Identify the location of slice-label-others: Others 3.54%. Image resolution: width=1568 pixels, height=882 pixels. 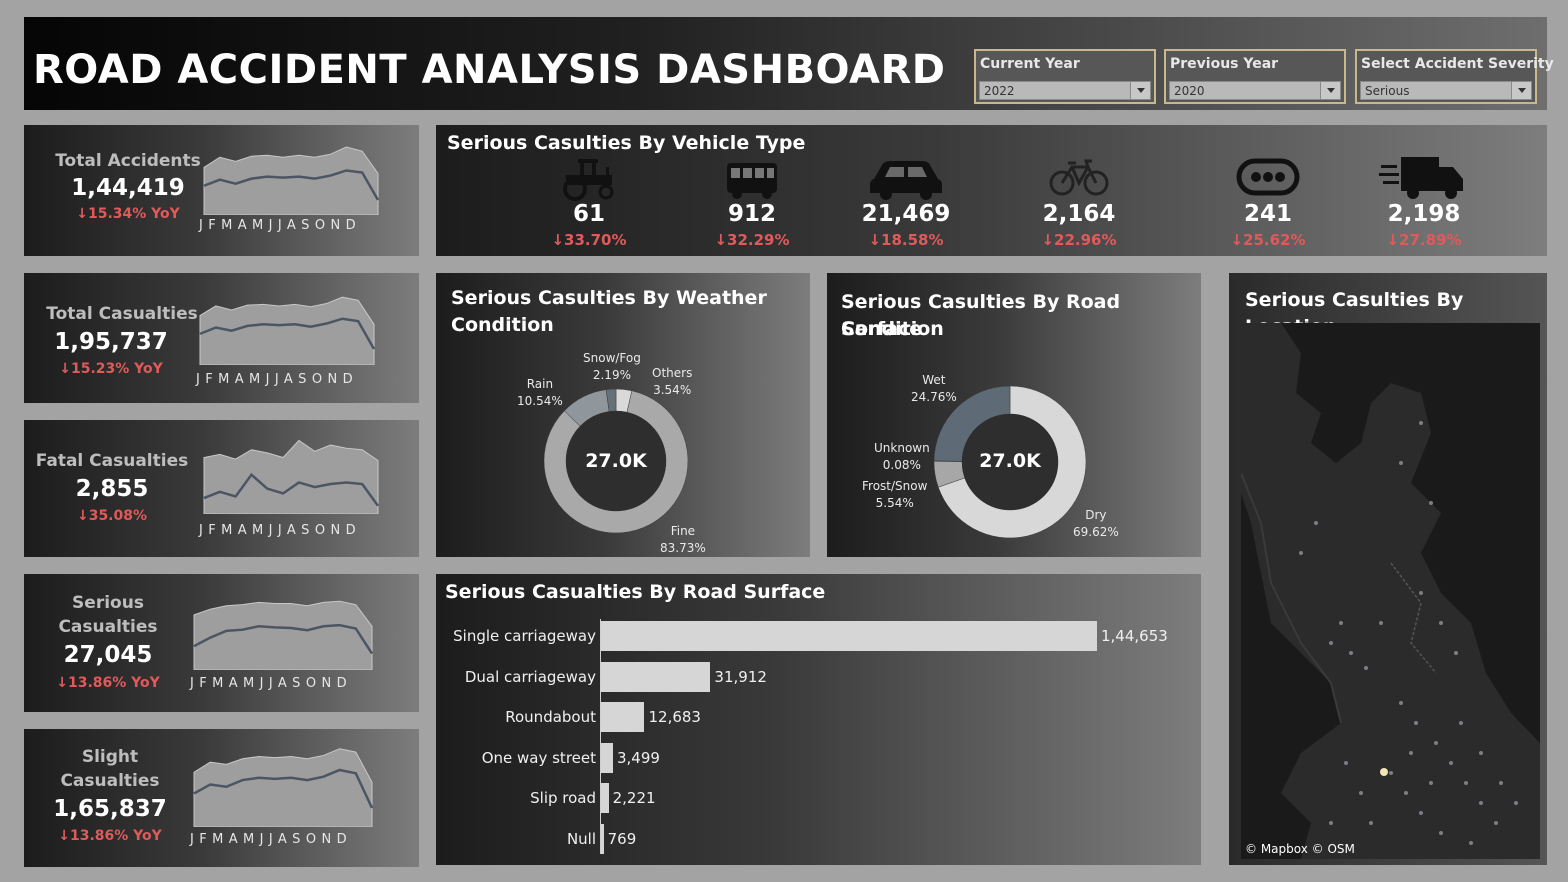
(672, 382).